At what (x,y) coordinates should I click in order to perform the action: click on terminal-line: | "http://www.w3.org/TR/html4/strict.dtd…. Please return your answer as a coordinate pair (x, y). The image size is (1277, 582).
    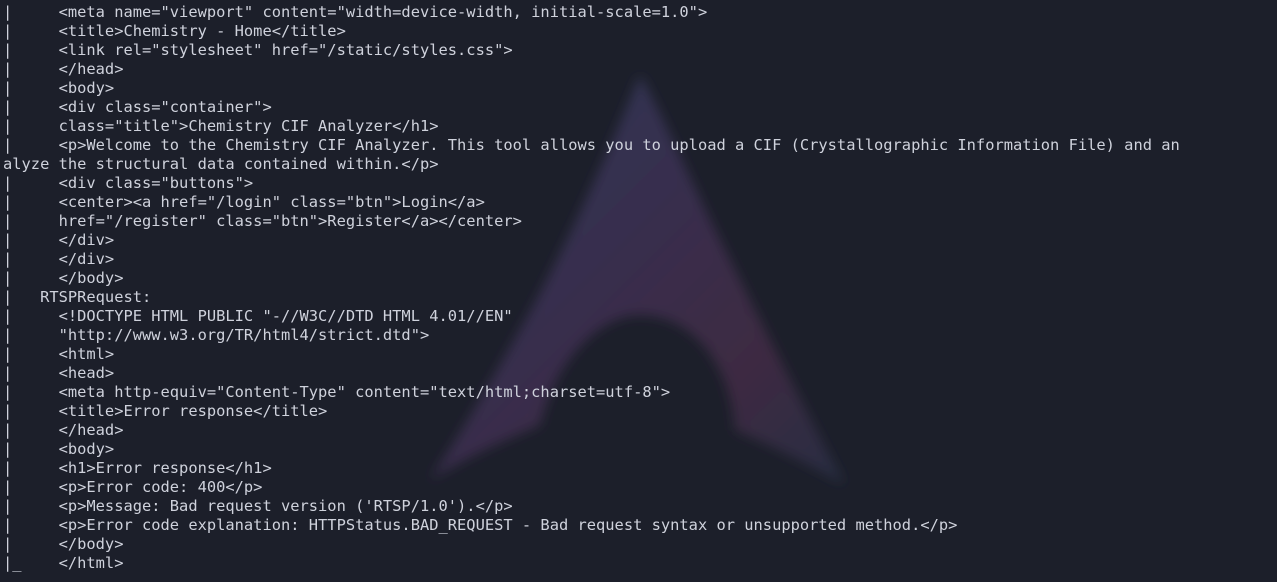
    Looking at the image, I should click on (216, 335).